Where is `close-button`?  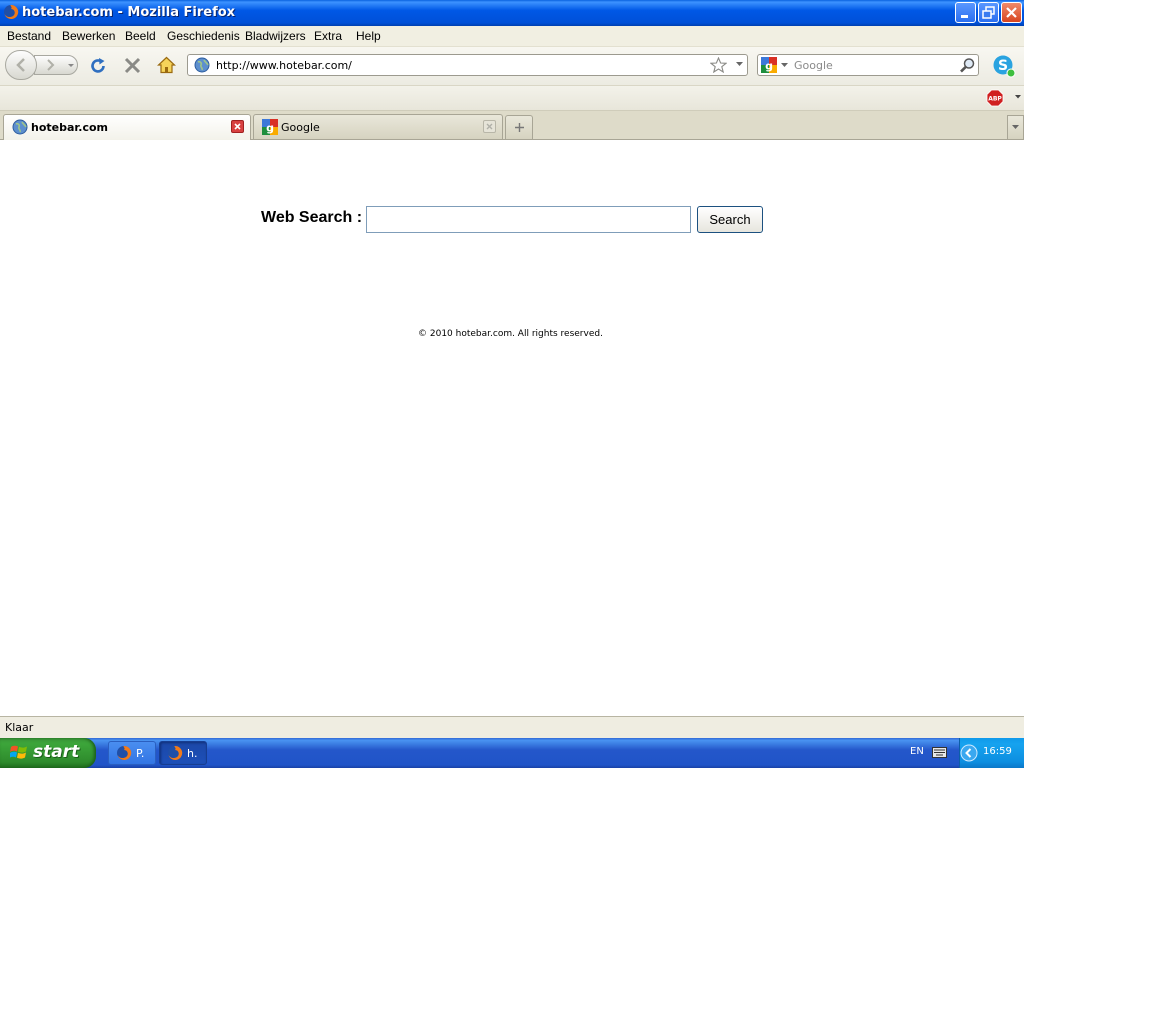 close-button is located at coordinates (1011, 12).